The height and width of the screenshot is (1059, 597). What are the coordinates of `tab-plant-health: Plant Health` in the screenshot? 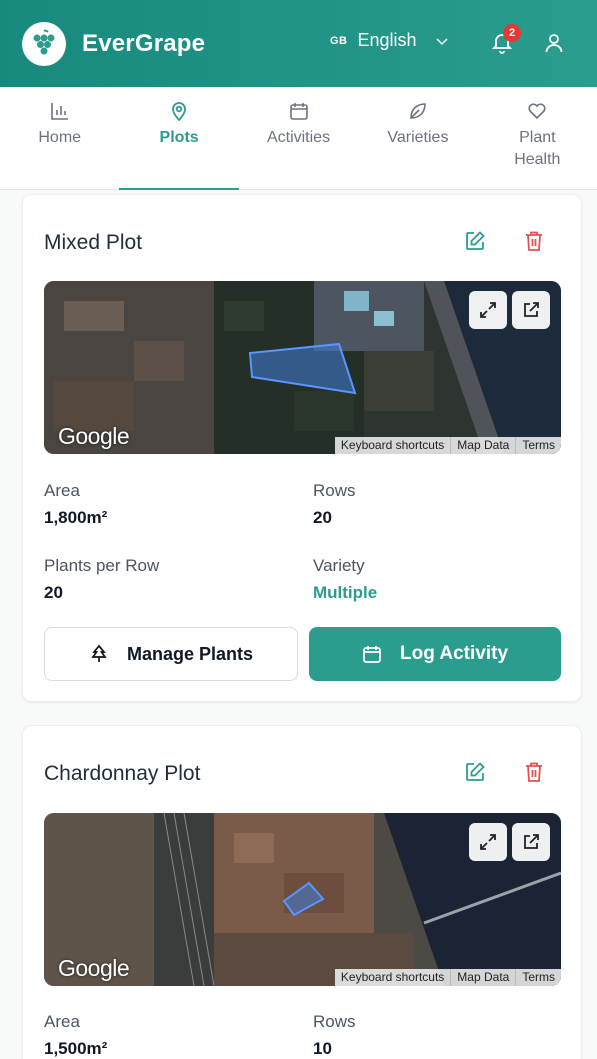 It's located at (537, 138).